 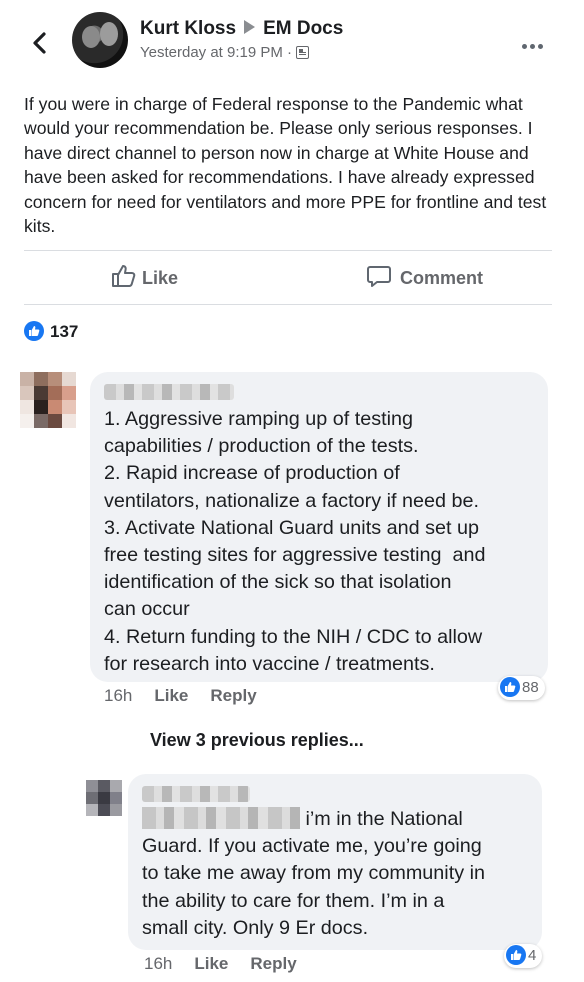 What do you see at coordinates (241, 29) in the screenshot?
I see `post-title: Kurt Kloss EM Docs` at bounding box center [241, 29].